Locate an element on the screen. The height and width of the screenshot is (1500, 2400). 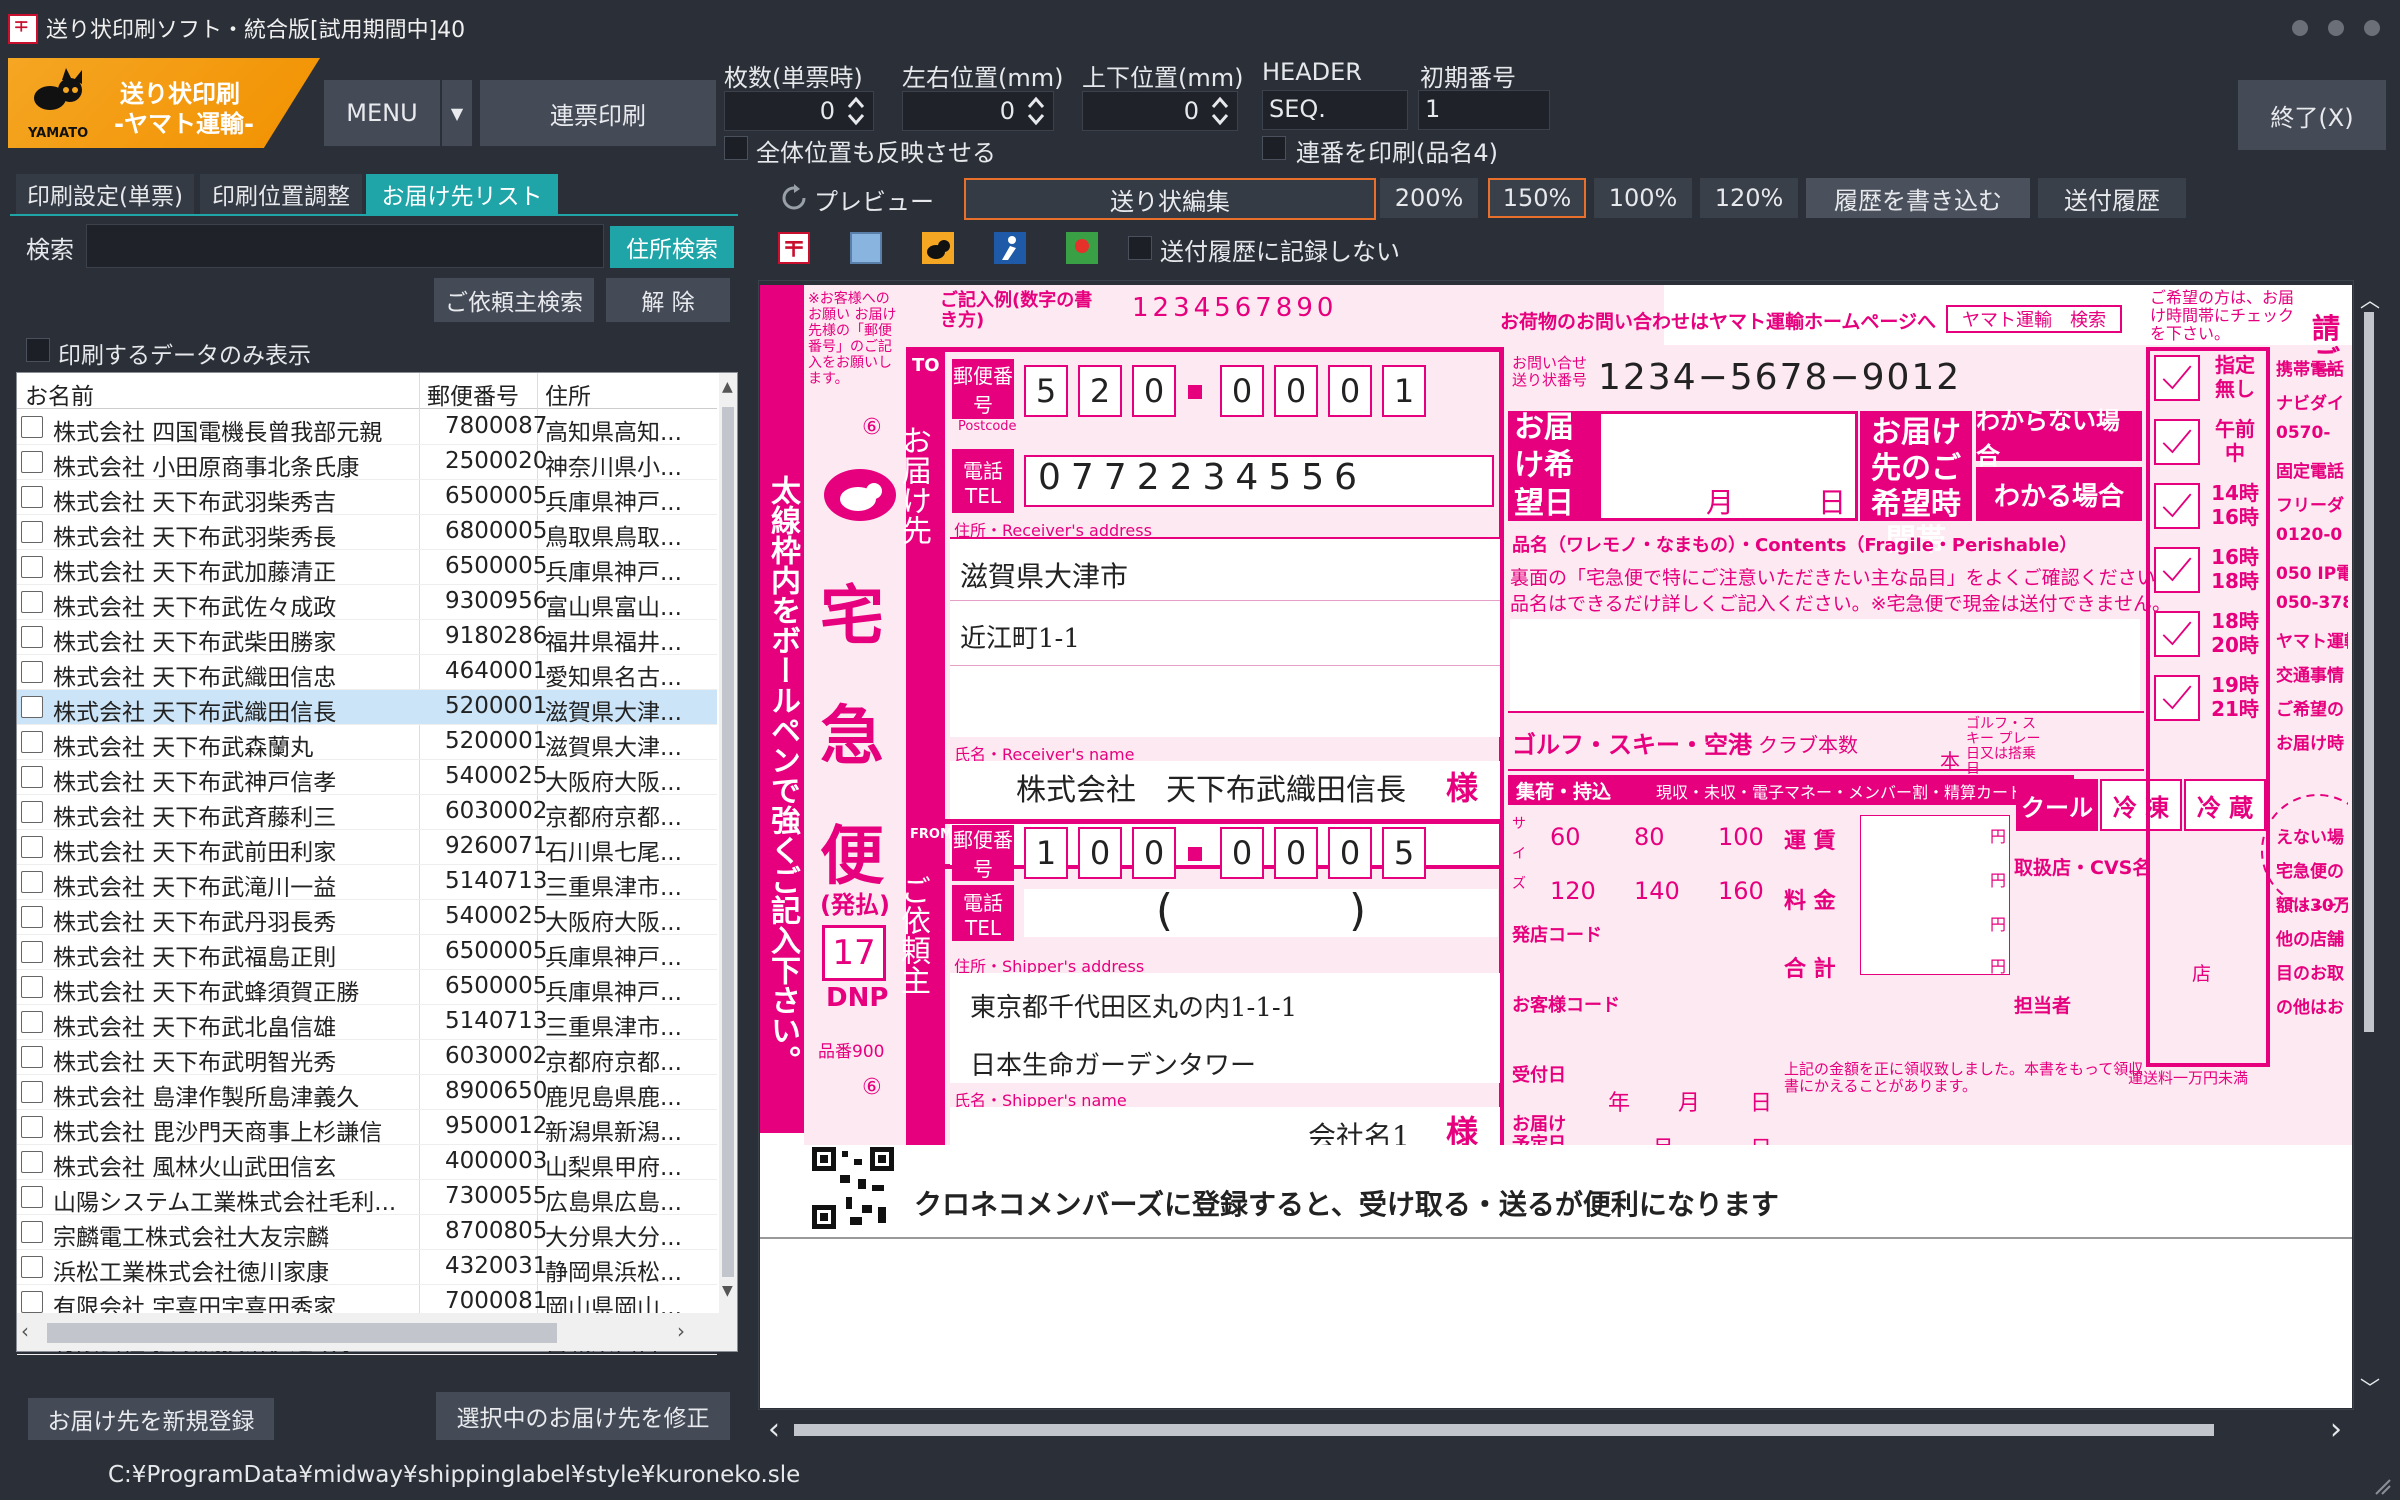
column-header-name: お名前 is located at coordinates (59, 394).